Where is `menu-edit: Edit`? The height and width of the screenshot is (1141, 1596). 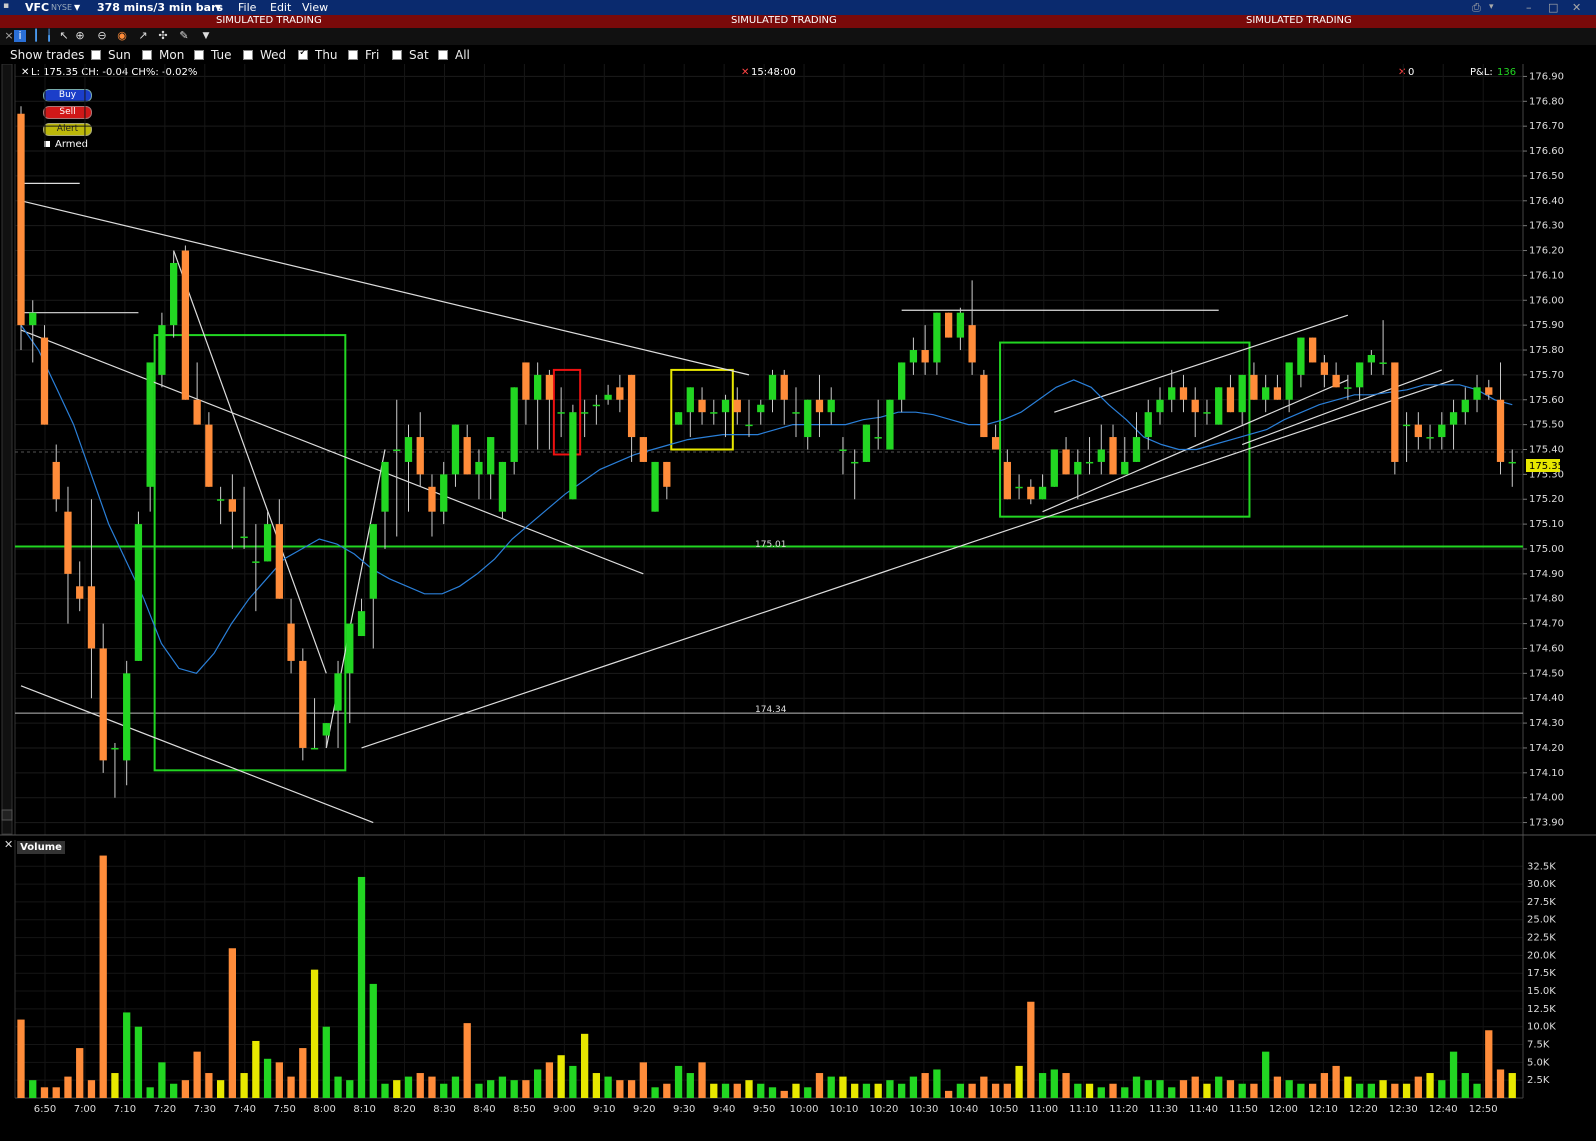
menu-edit: Edit is located at coordinates (280, 7).